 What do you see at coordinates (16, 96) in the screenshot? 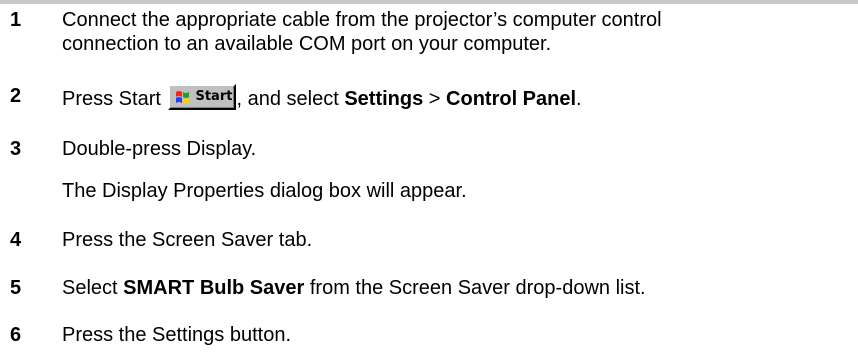
I see `step-number: 2` at bounding box center [16, 96].